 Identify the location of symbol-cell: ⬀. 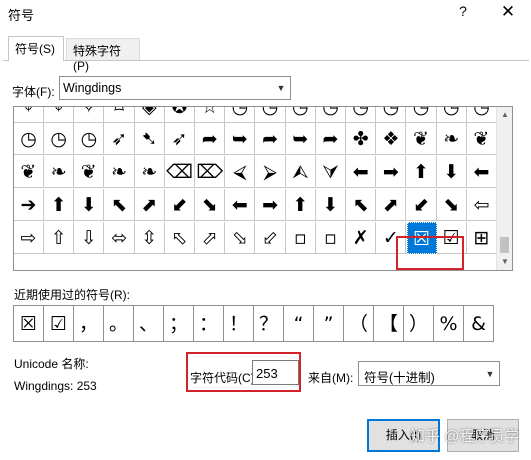
(210, 238).